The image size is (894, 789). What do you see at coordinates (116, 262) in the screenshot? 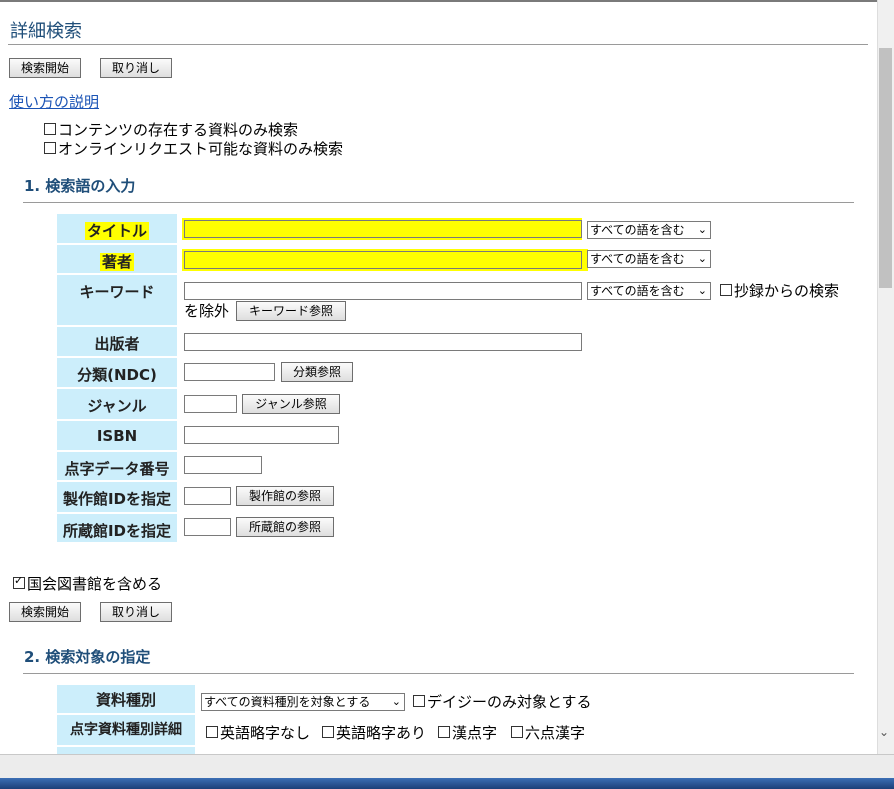
I see `author-label-text: 著者` at bounding box center [116, 262].